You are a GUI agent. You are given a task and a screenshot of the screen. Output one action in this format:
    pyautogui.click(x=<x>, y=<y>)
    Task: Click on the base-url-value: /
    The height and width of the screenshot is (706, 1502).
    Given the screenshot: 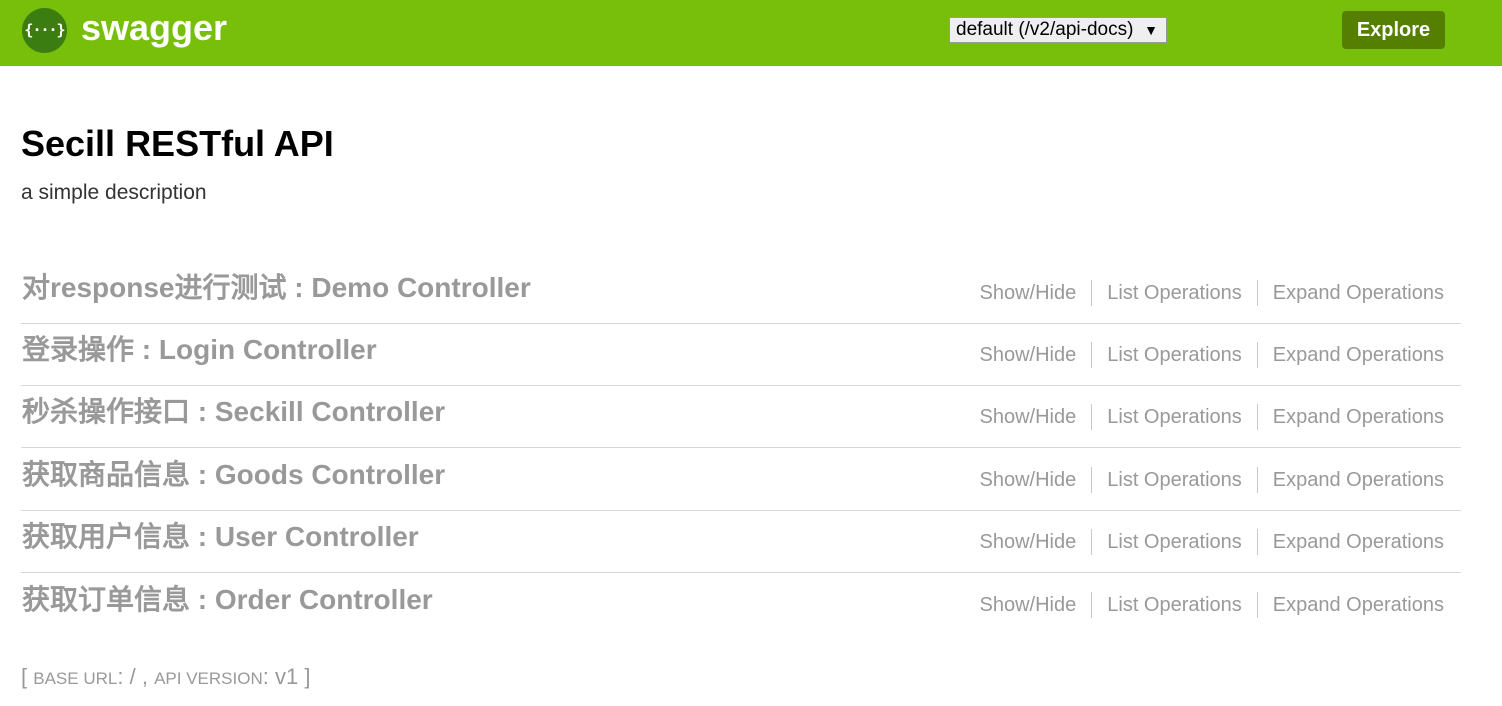 What is the action you would take?
    pyautogui.click(x=132, y=676)
    